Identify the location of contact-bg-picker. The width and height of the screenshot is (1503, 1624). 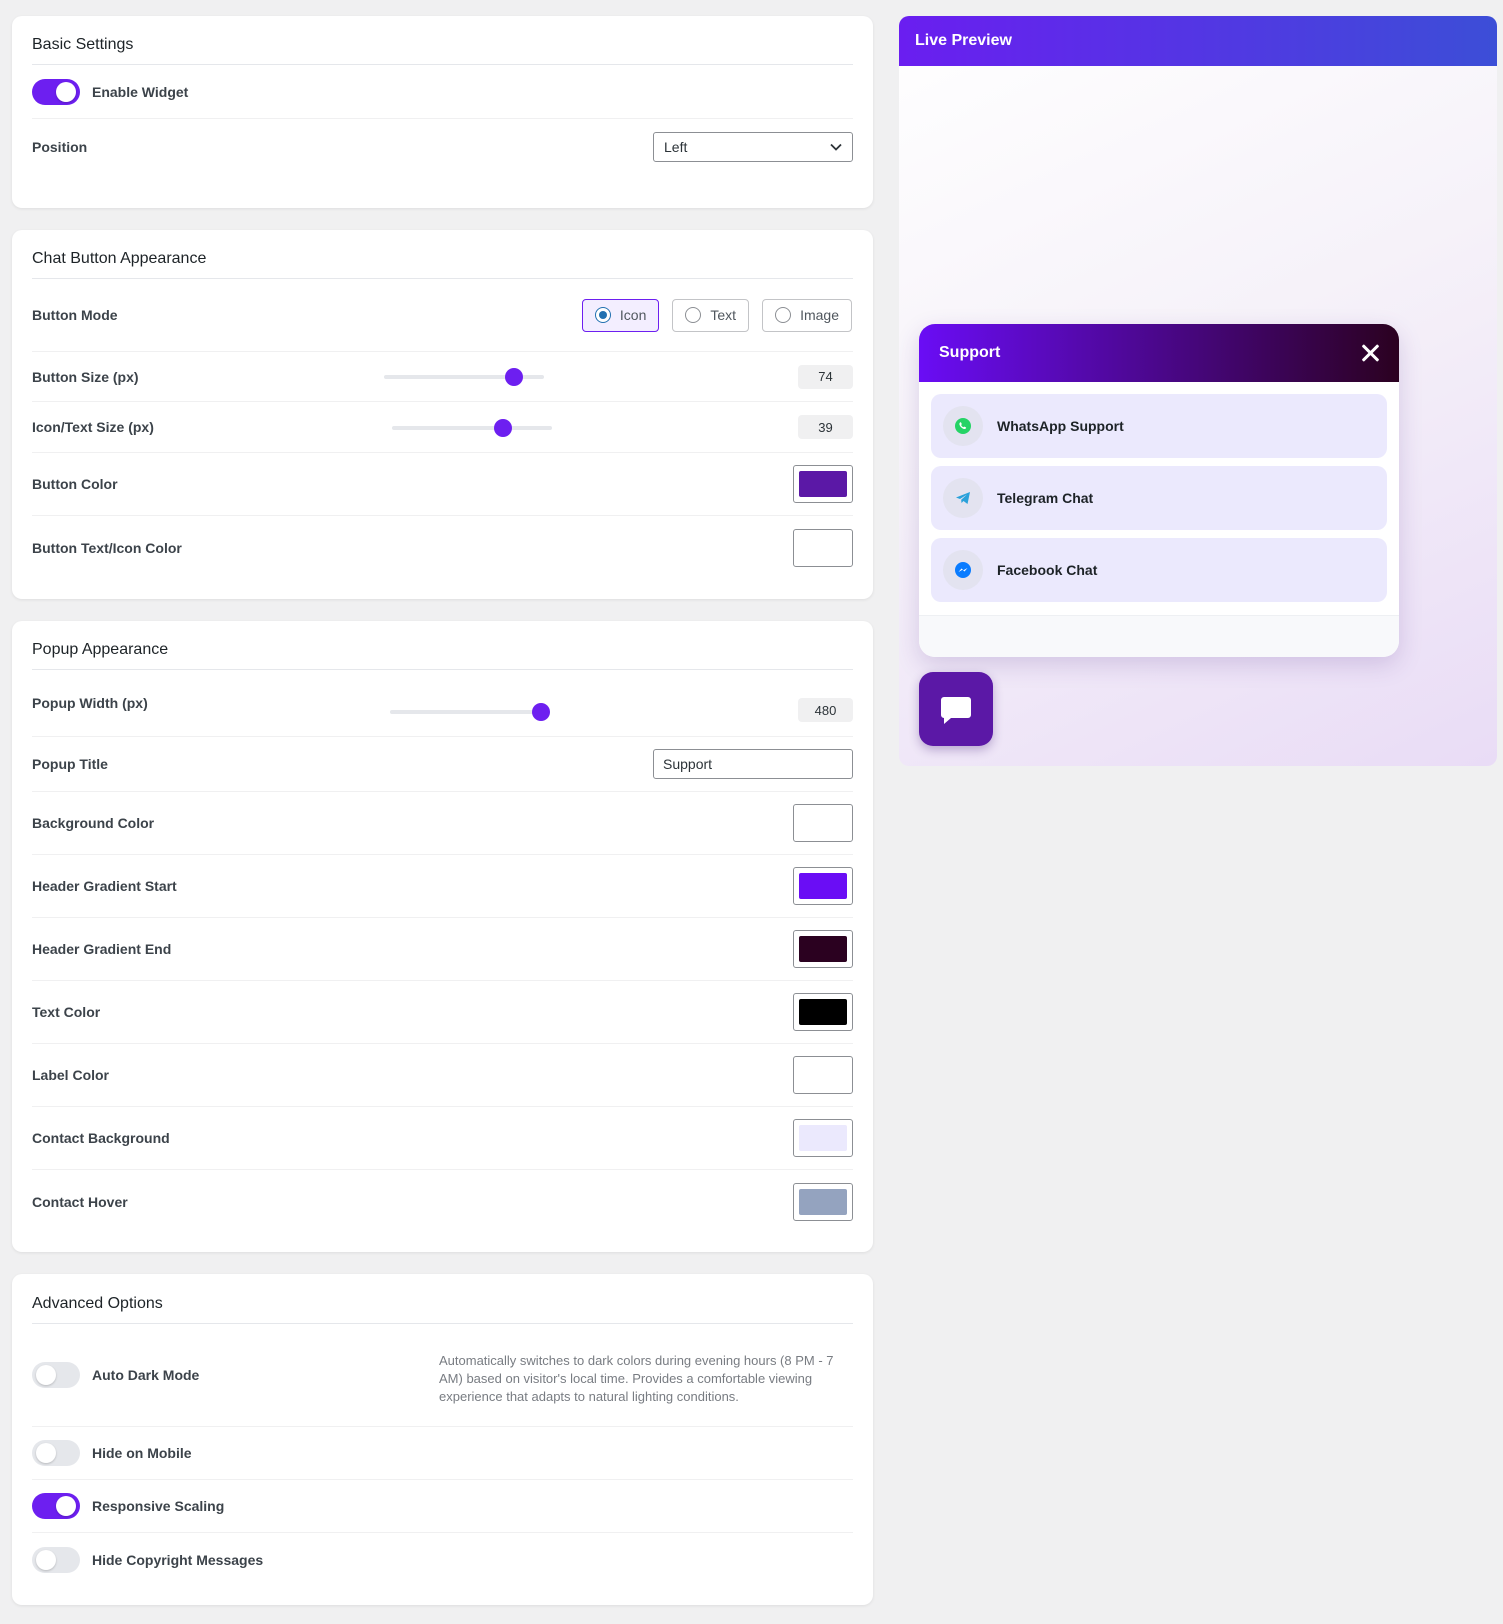
(823, 1138).